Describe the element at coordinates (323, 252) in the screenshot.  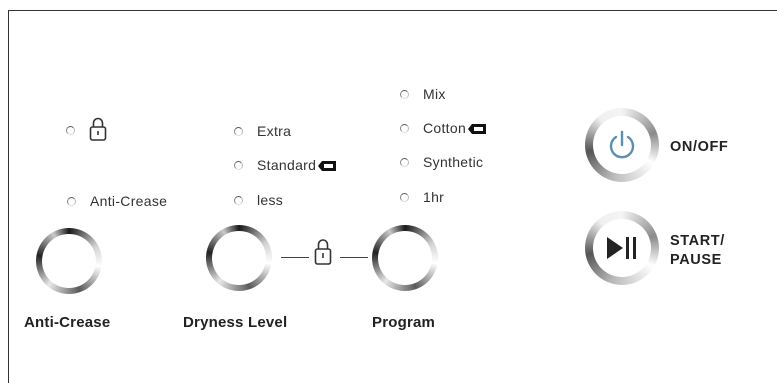
I see `child-lock-icon` at that location.